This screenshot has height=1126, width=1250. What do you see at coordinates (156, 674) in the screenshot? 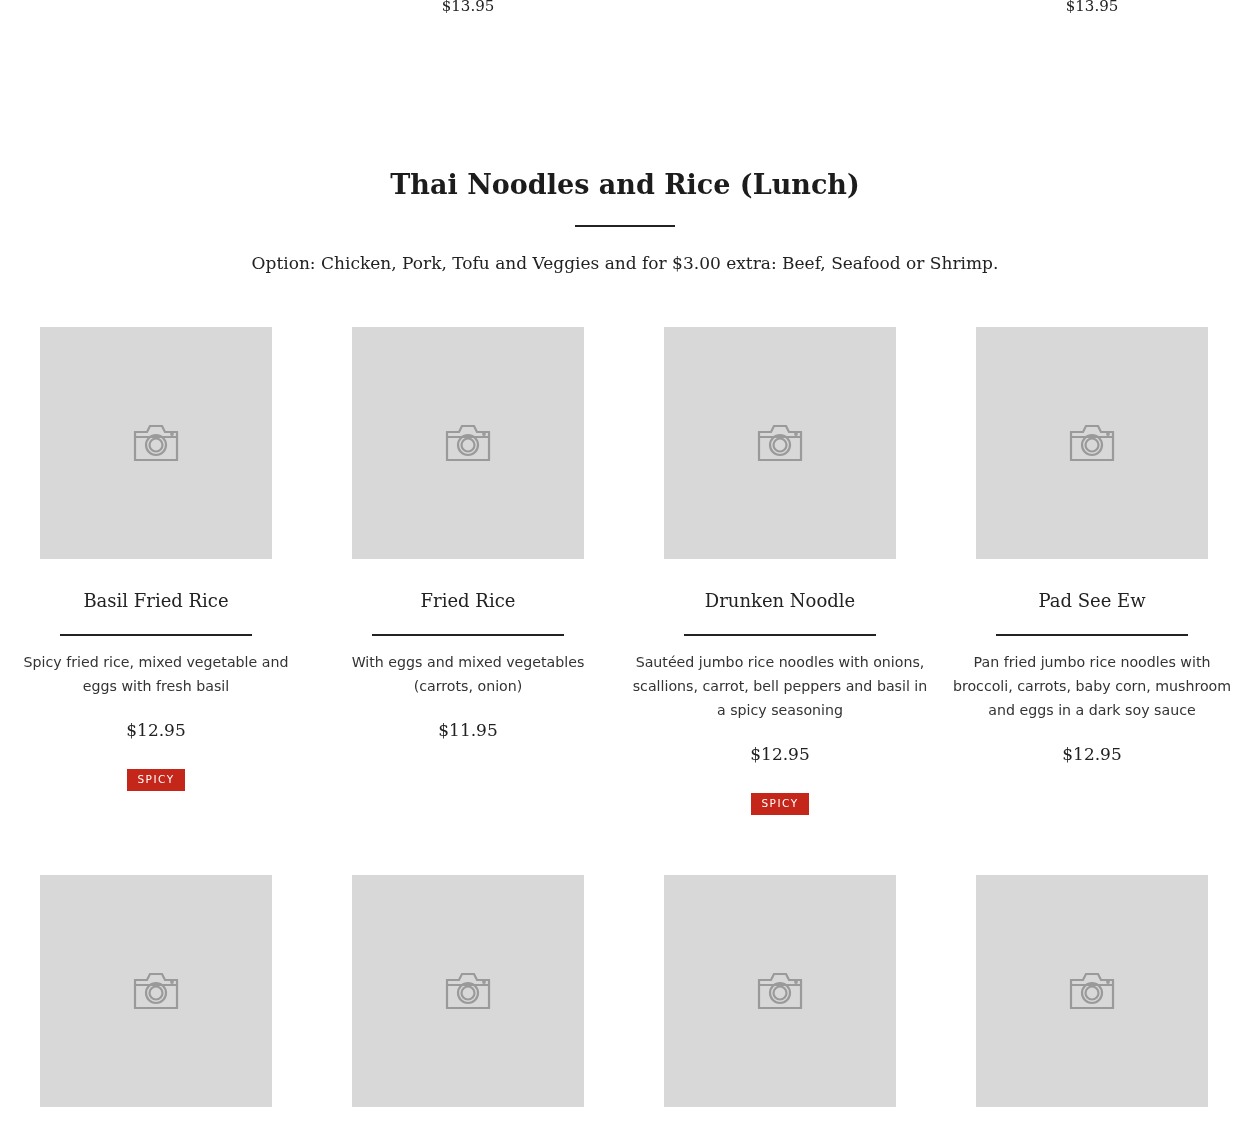
I see `item-description: Spicy fried rice, mixed vegetable and eggs with fresh basil` at bounding box center [156, 674].